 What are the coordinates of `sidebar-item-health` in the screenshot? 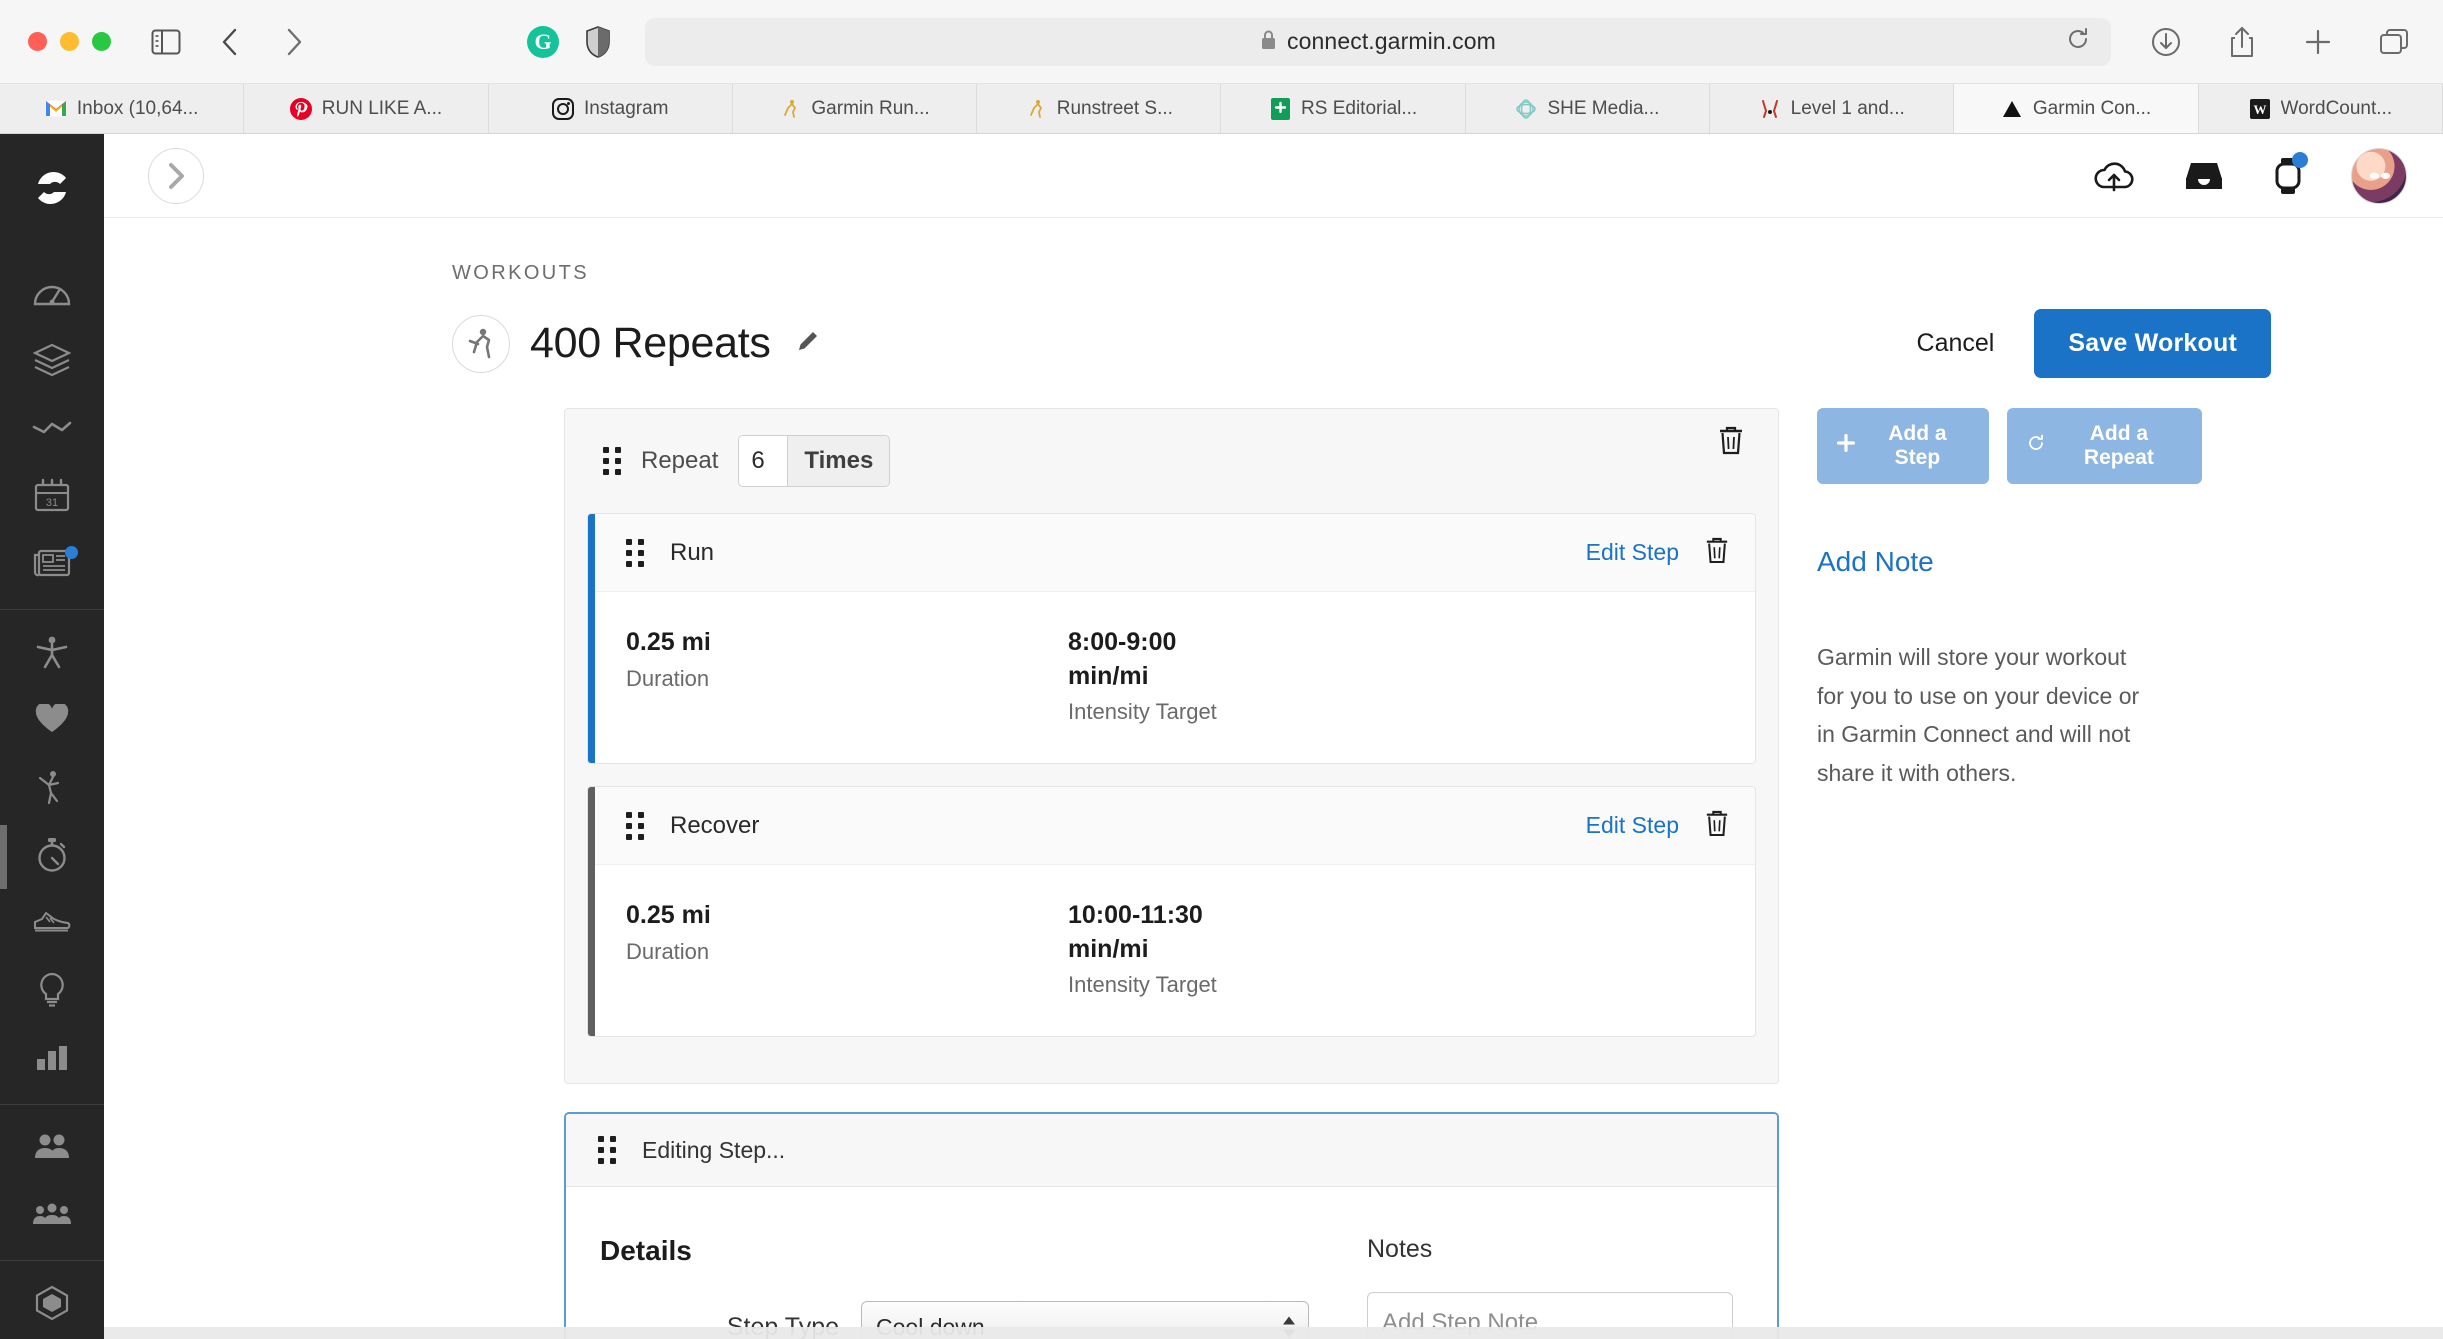 It's located at (52, 722).